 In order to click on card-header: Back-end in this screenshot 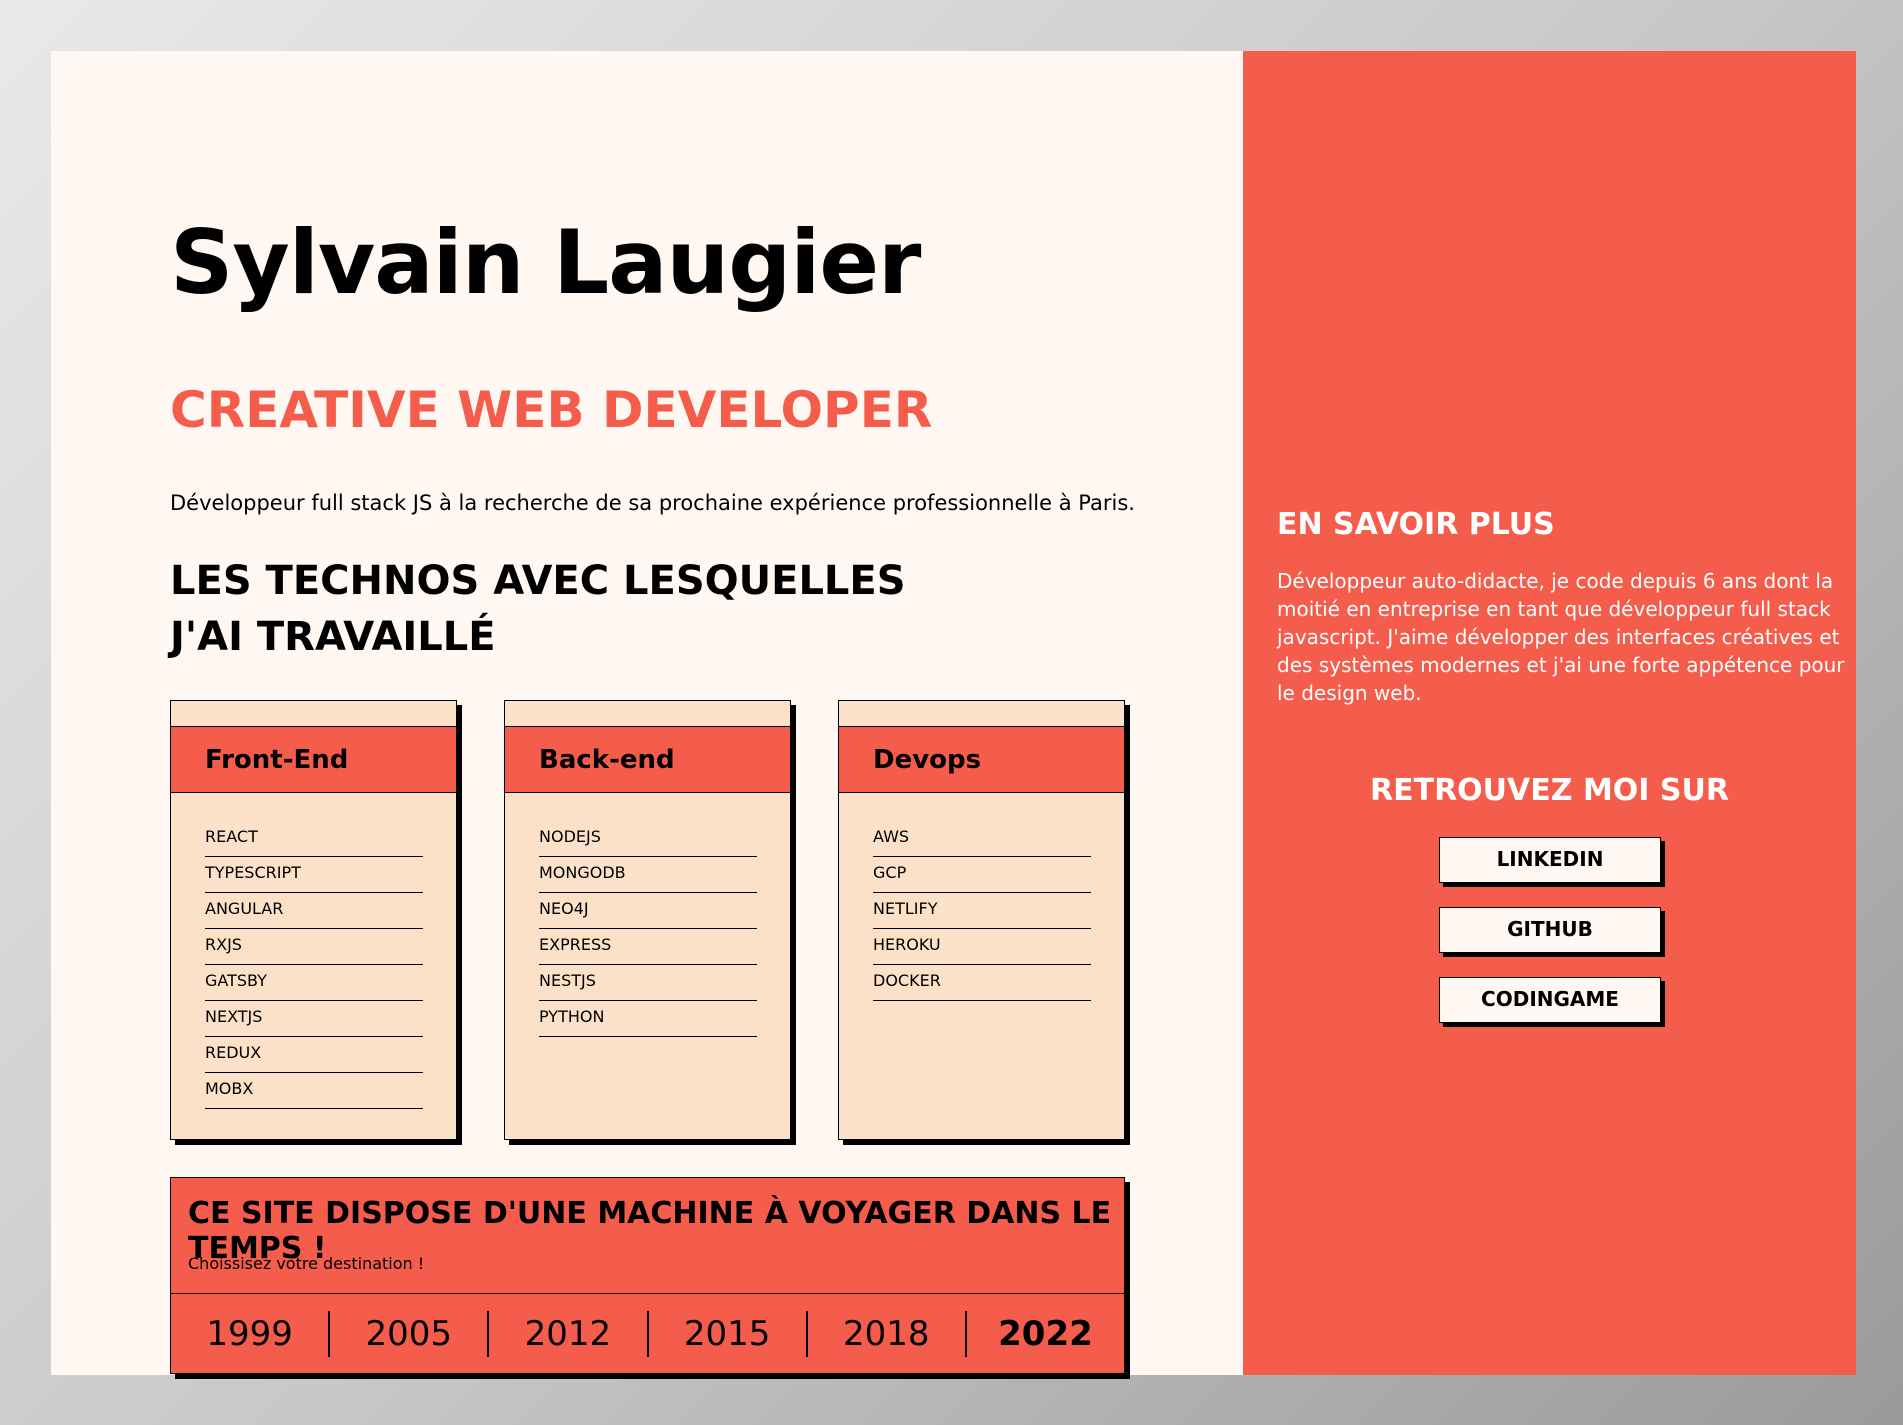, I will do `click(647, 759)`.